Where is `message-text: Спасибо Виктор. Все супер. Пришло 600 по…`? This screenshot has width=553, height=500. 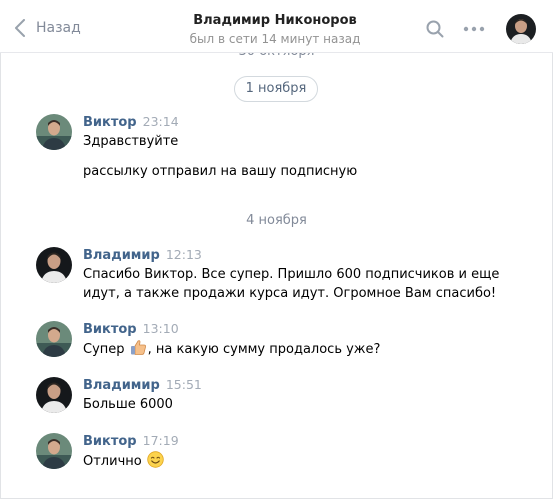
message-text: Спасибо Виктор. Все супер. Пришло 600 по… is located at coordinates (291, 274).